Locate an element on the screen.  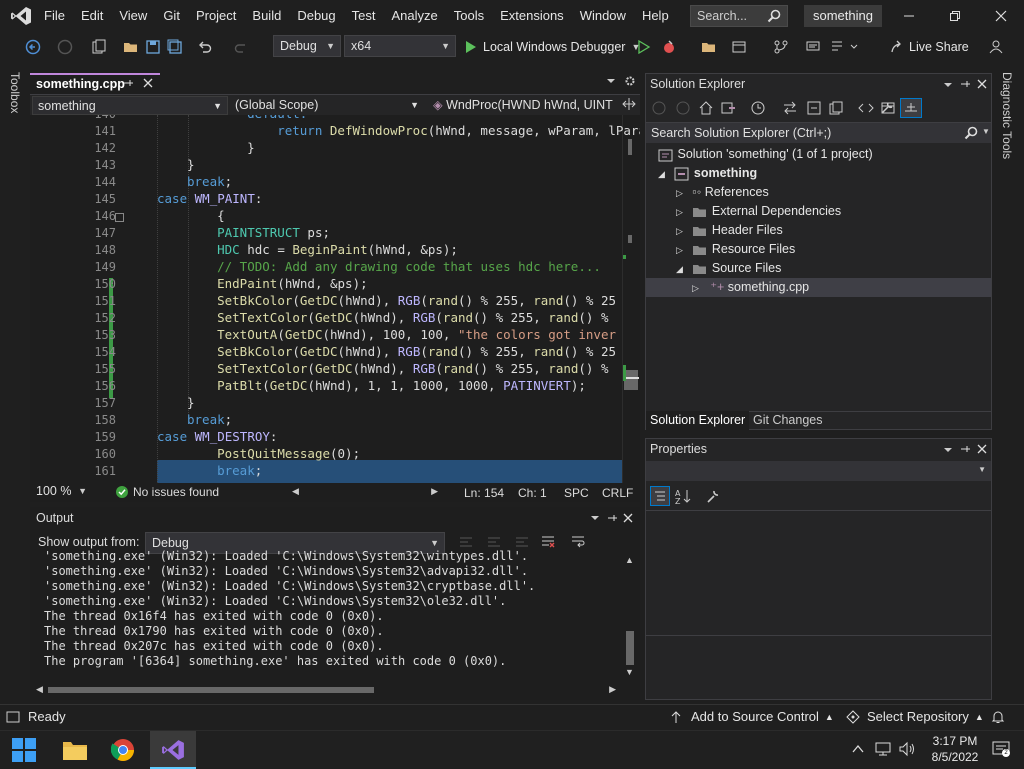
collapse-all-icon is located at coordinates (814, 108).